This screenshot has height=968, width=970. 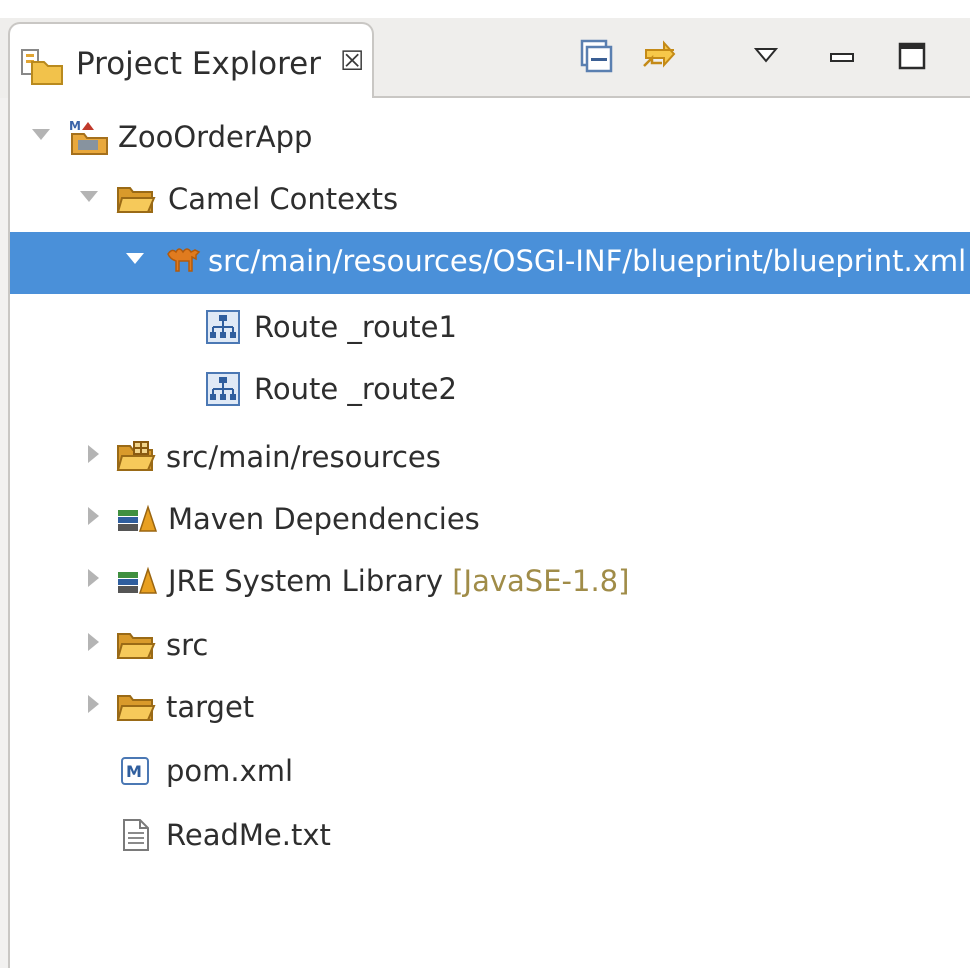 I want to click on tree-item-readme-txt: ReadMe.txt, so click(x=490, y=837).